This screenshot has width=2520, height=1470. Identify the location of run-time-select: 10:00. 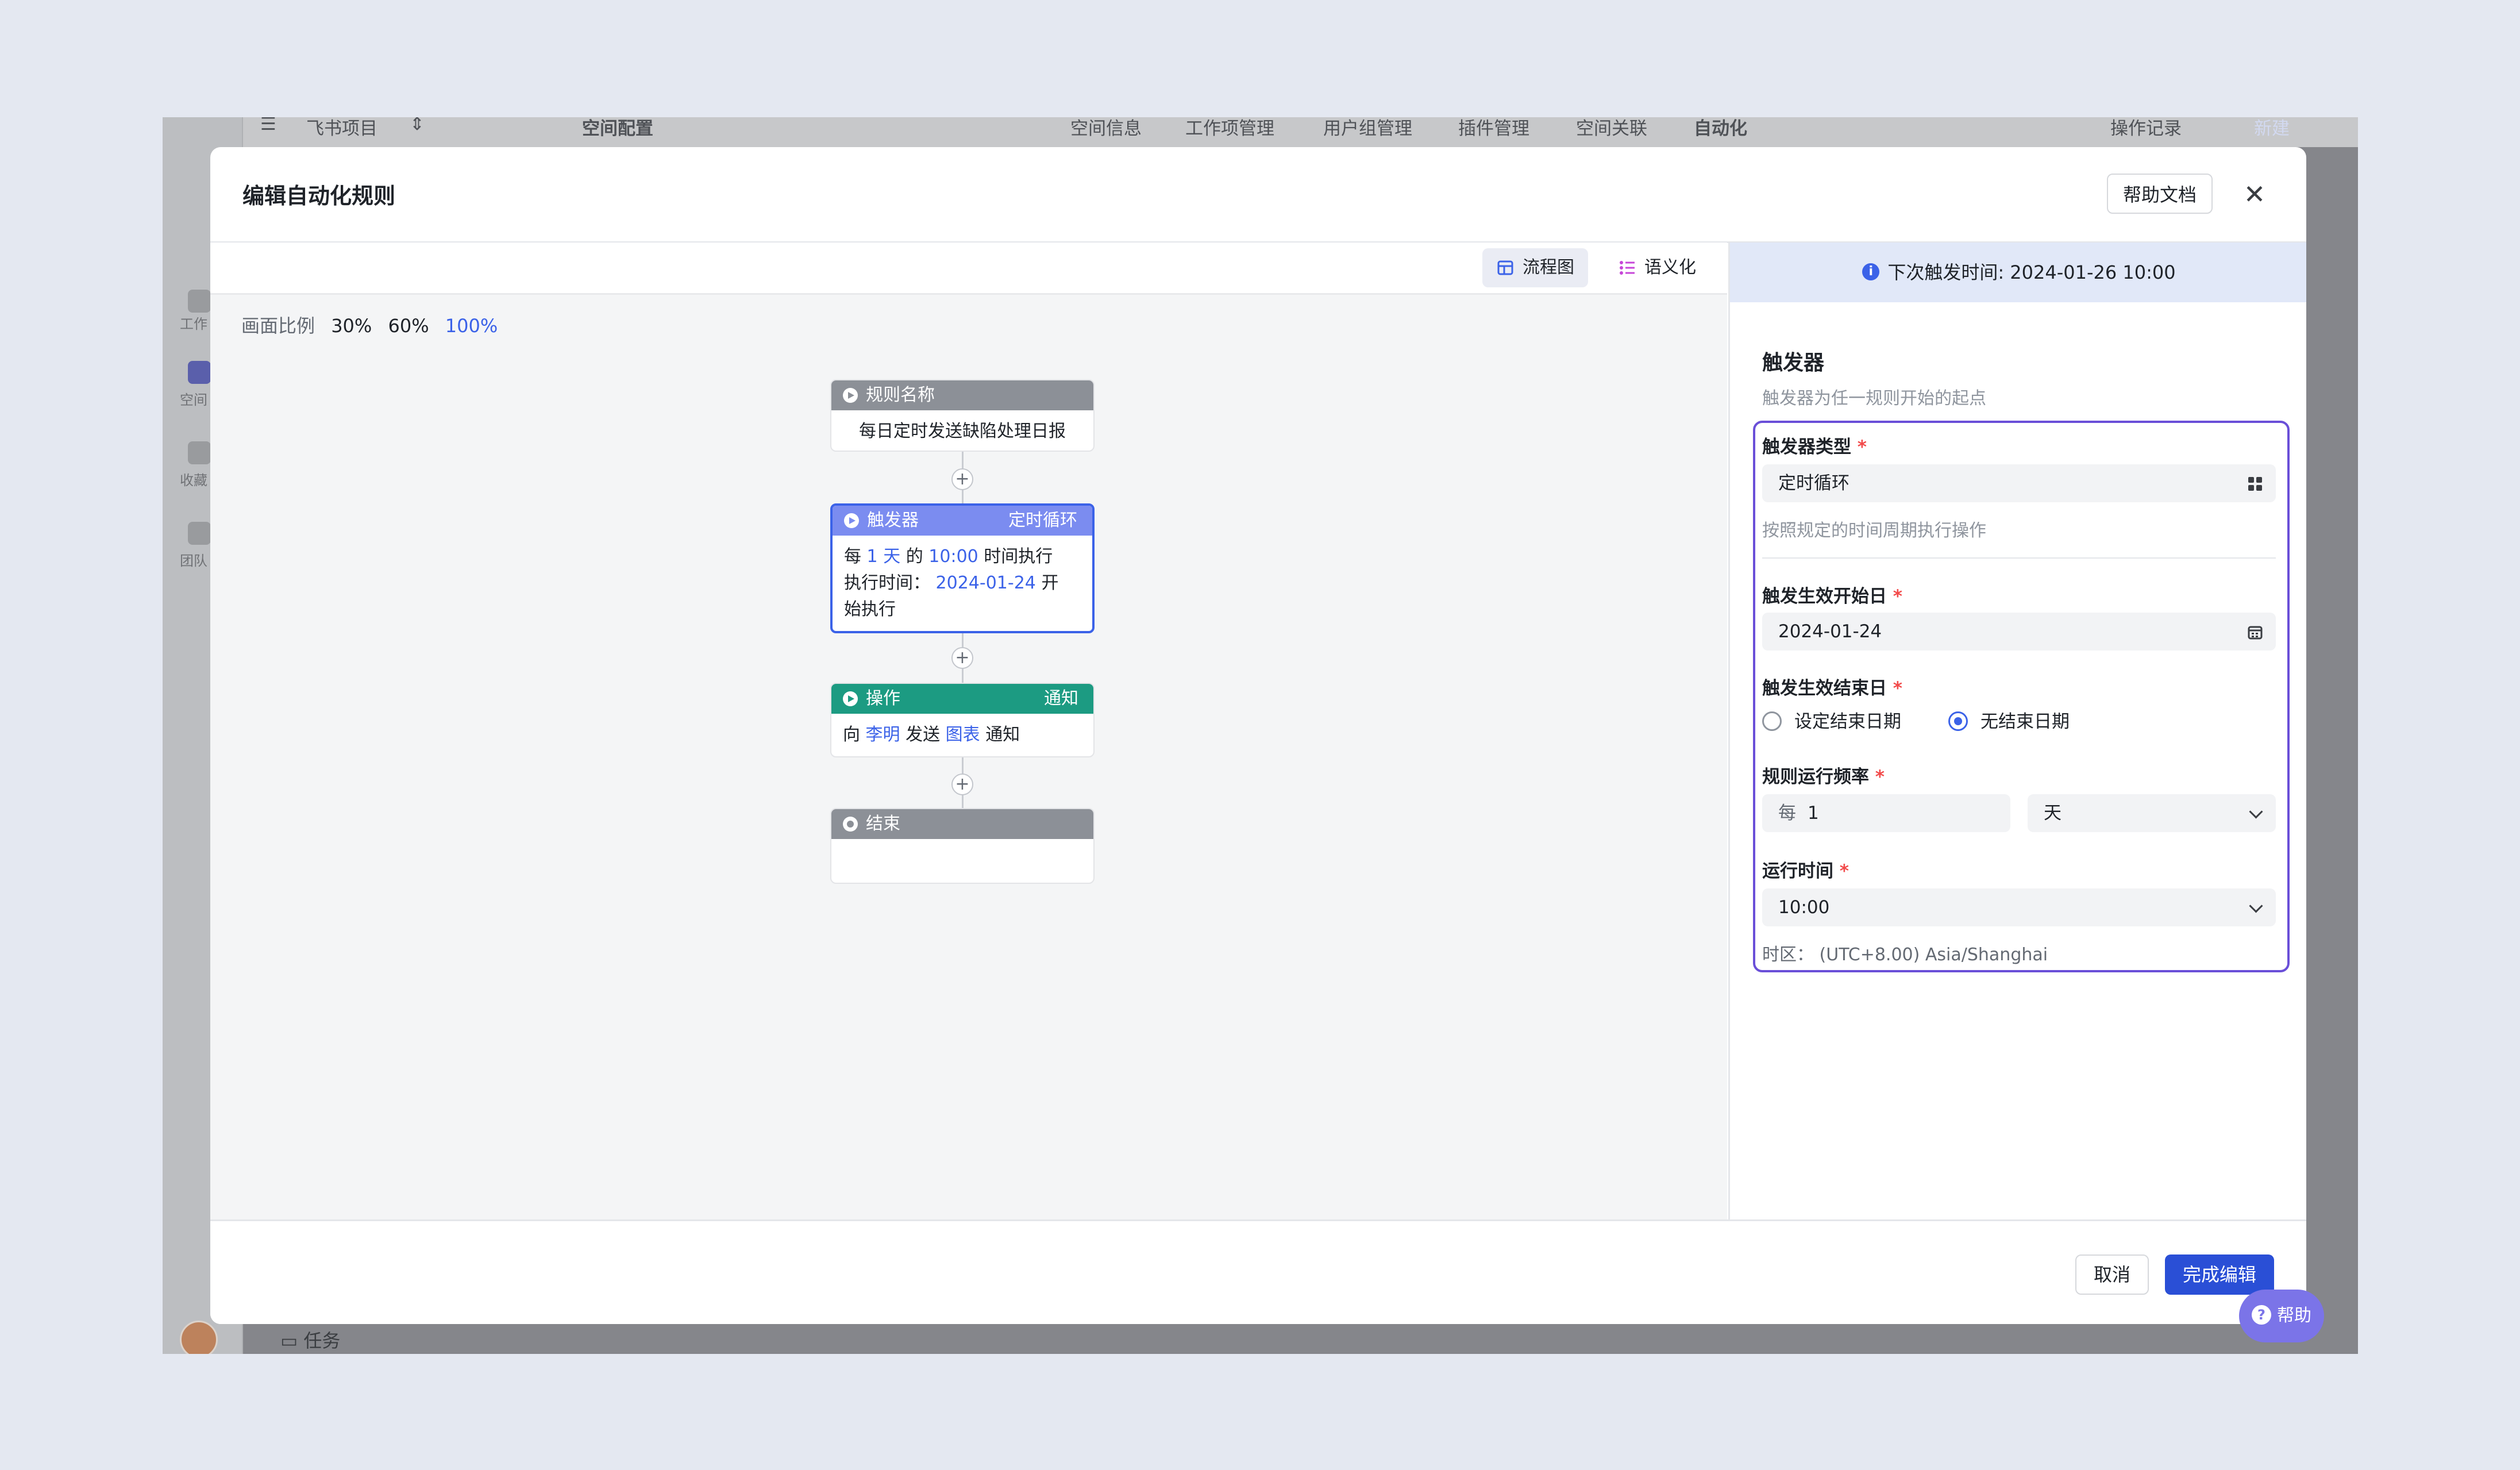
(2019, 907).